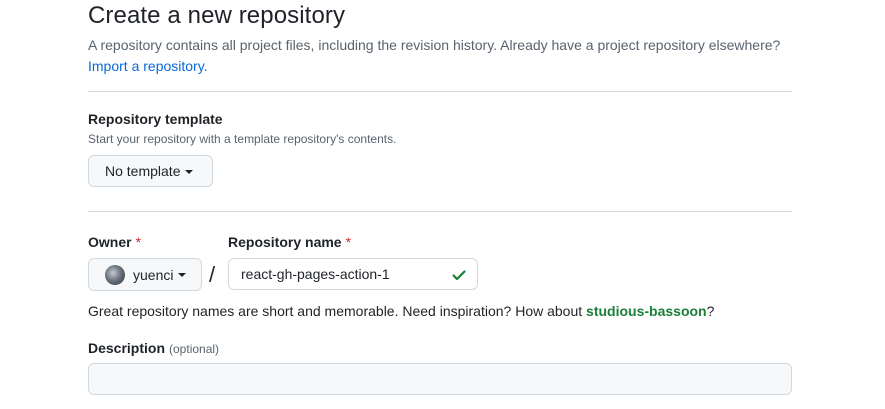 This screenshot has width=885, height=409. Describe the element at coordinates (110, 242) in the screenshot. I see `owner-label-text: Owner` at that location.